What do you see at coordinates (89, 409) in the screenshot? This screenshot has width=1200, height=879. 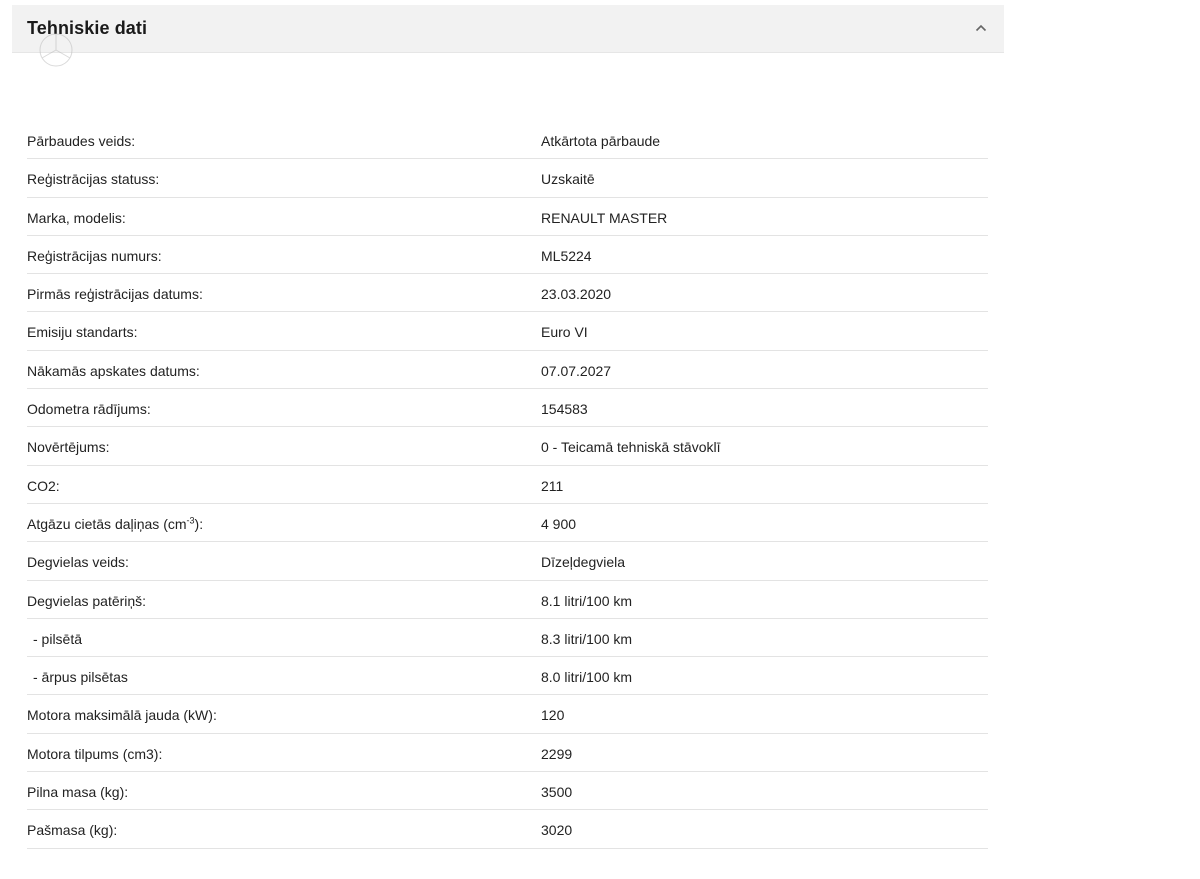 I see `row-label: Odometra rādījums:` at bounding box center [89, 409].